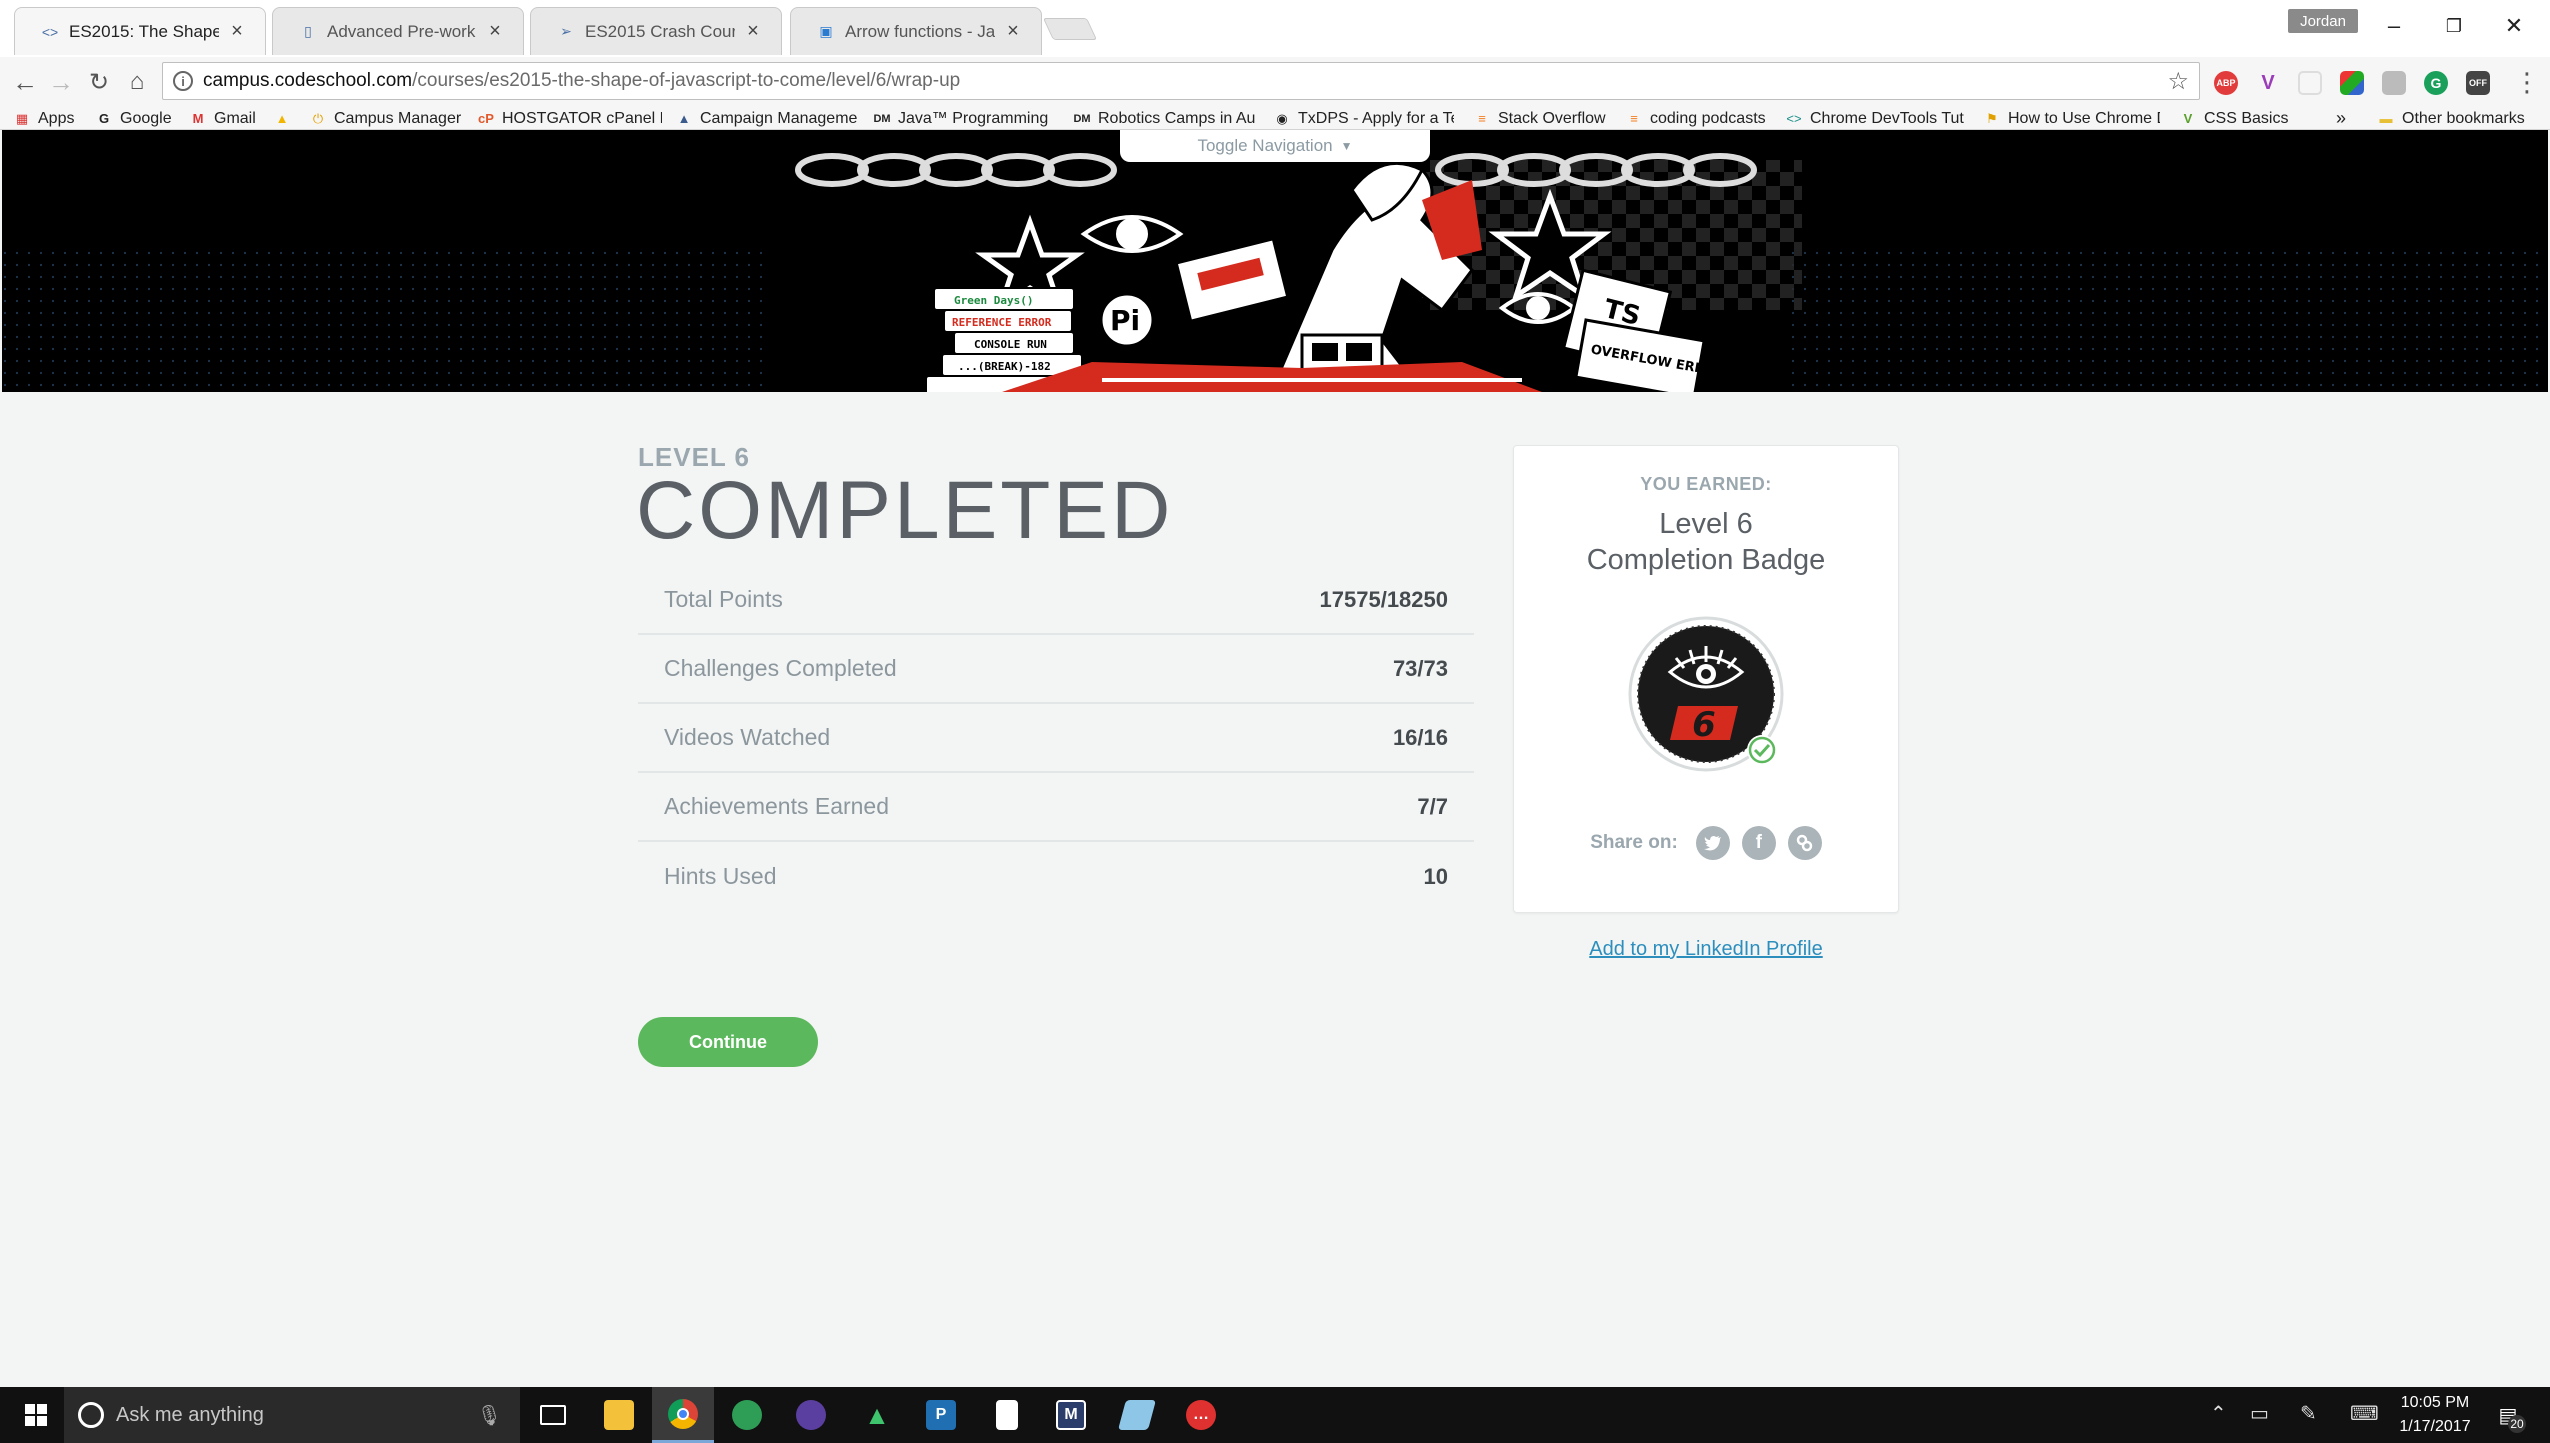 The height and width of the screenshot is (1443, 2550). Describe the element at coordinates (398, 31) in the screenshot. I see `tab-advanced-prework: ▯ Advanced Pre-work and ×` at that location.